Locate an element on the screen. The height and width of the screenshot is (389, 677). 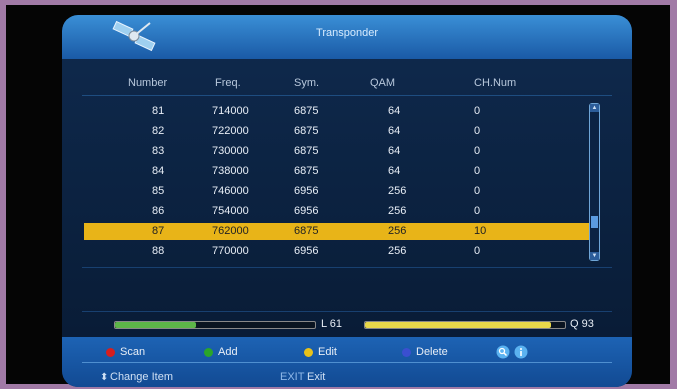
edit-button: Edit is located at coordinates (327, 352).